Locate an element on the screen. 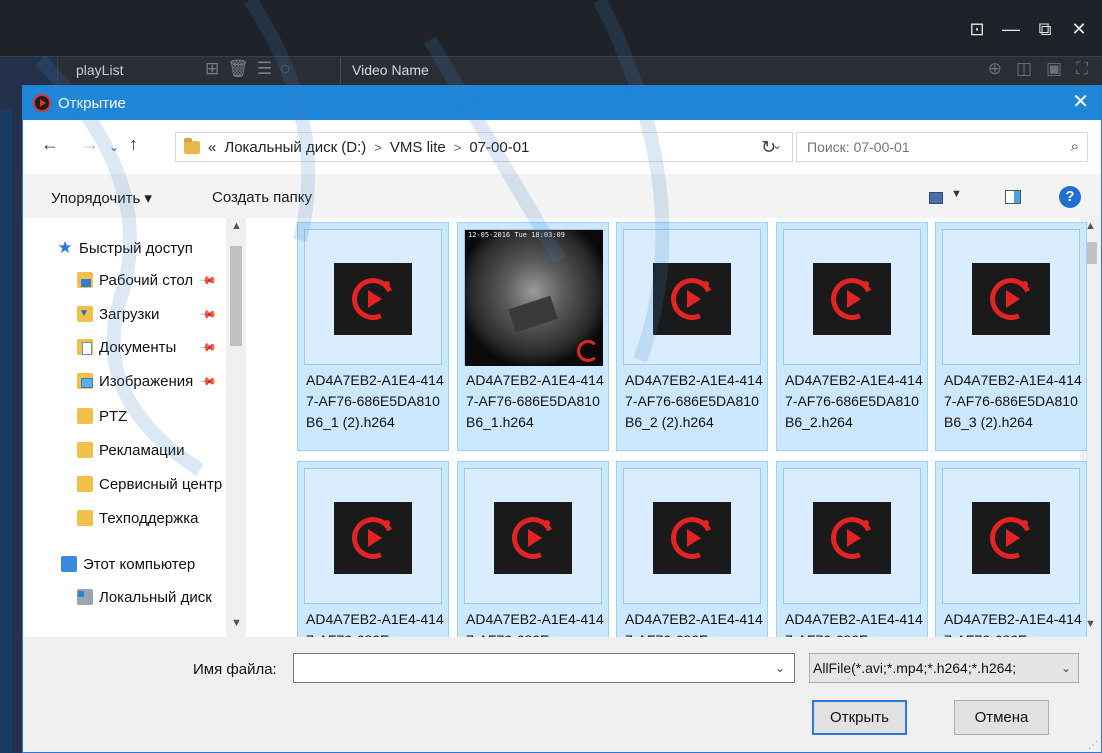 Image resolution: width=1102 pixels, height=753 pixels. breadcrumb-drive: Локальный диск (D:) is located at coordinates (295, 147).